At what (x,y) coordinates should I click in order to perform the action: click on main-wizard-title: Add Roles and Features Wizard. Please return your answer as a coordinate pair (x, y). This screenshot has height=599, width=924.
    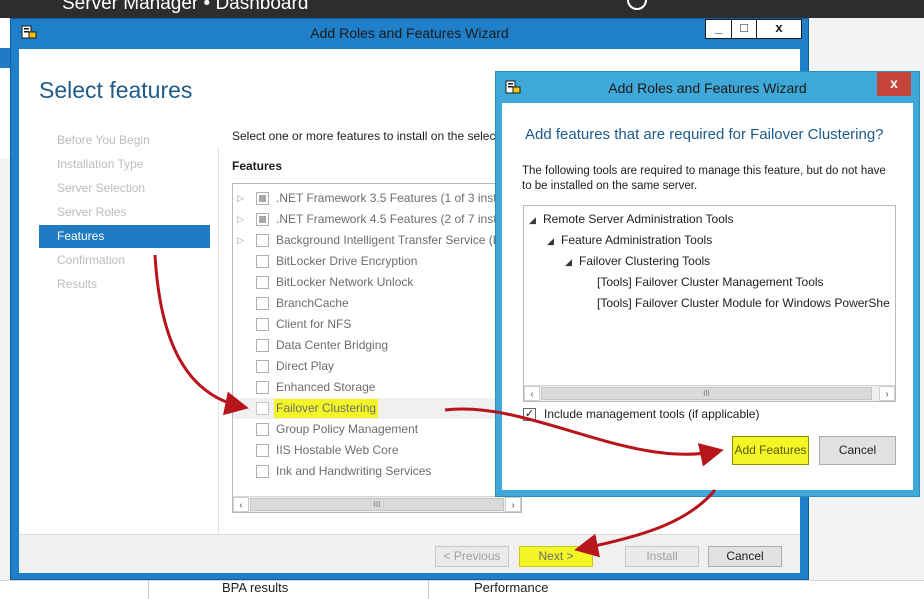
    Looking at the image, I should click on (409, 33).